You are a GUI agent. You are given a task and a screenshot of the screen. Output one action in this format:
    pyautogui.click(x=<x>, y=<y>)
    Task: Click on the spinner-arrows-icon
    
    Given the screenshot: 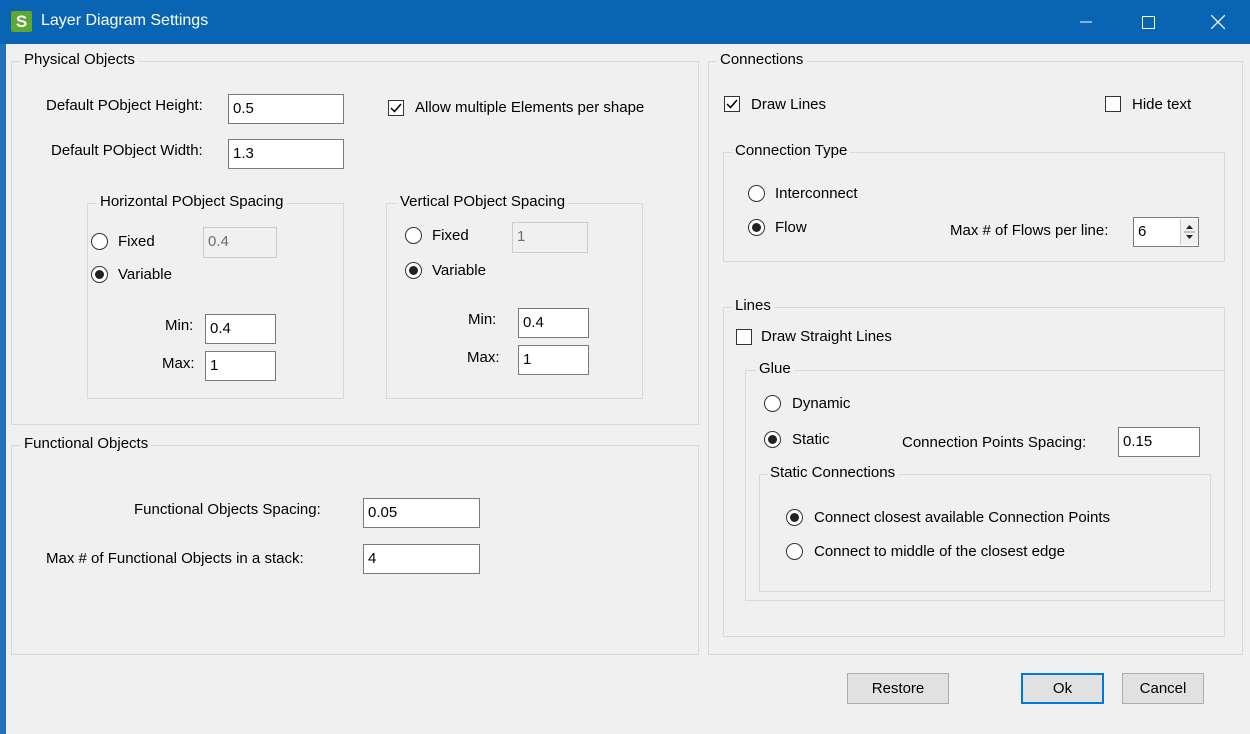 What is the action you would take?
    pyautogui.click(x=1189, y=232)
    